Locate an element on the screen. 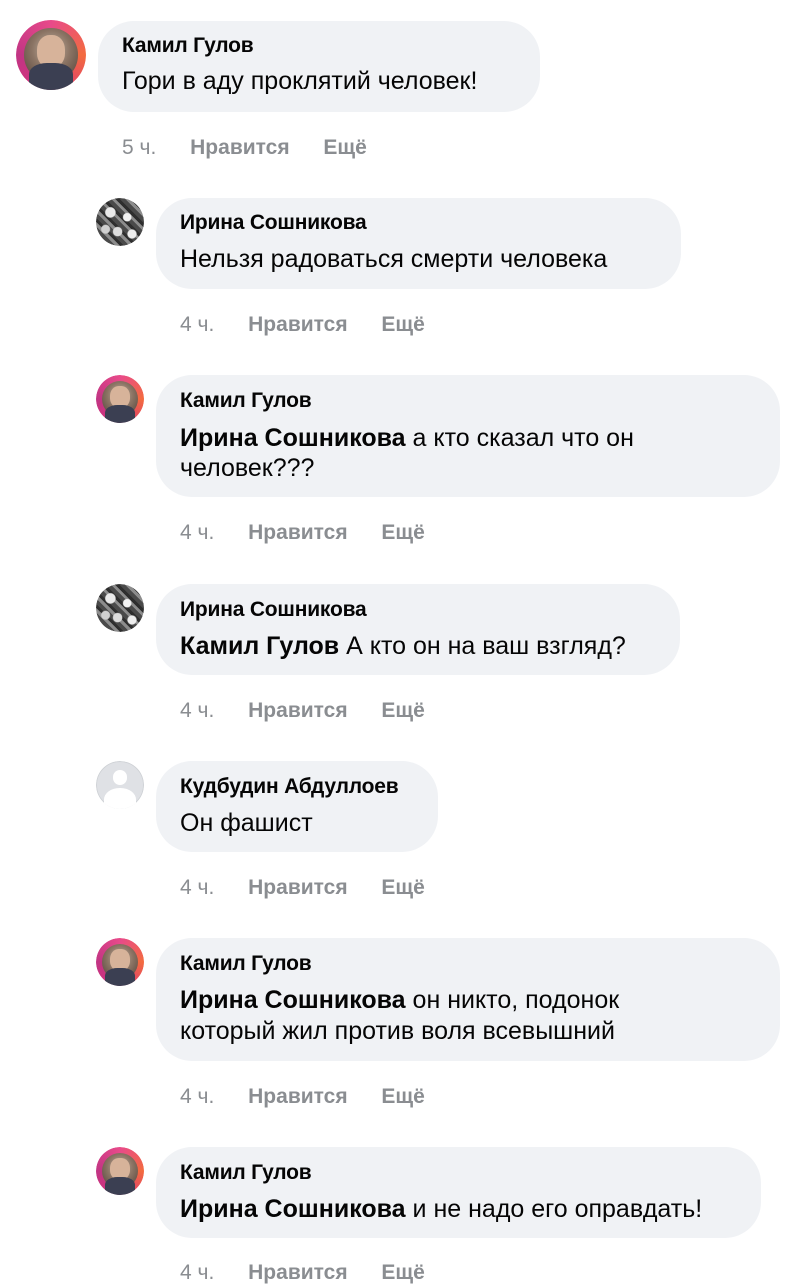 The image size is (802, 1285). comment-actions: 5 ч. Нравится Ещё is located at coordinates (244, 148).